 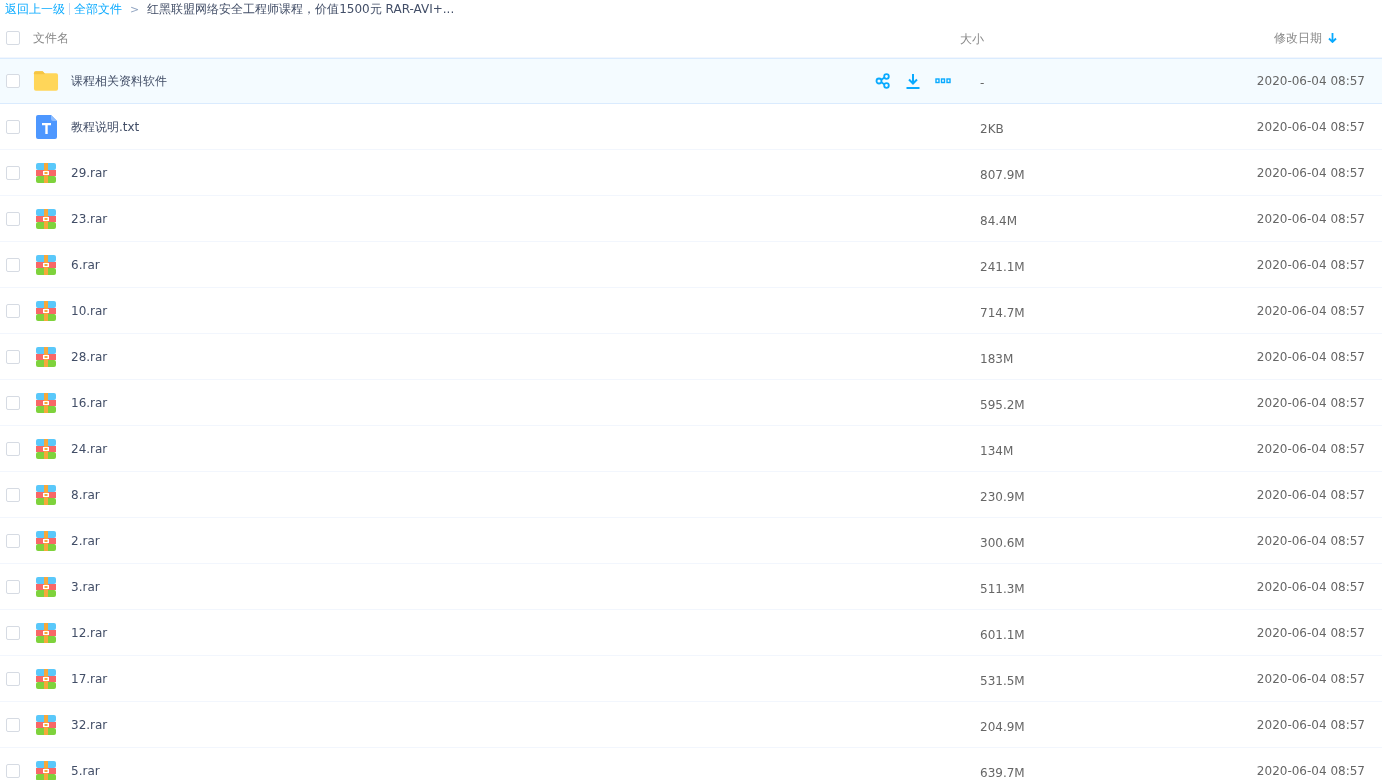 I want to click on sort-arrow-icon, so click(x=1332, y=38).